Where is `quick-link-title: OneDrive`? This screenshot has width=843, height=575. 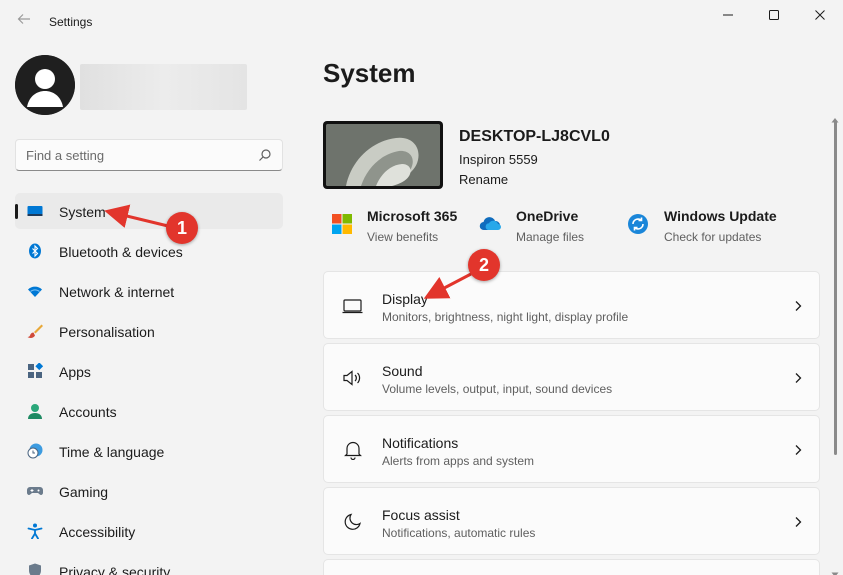
quick-link-title: OneDrive is located at coordinates (547, 216).